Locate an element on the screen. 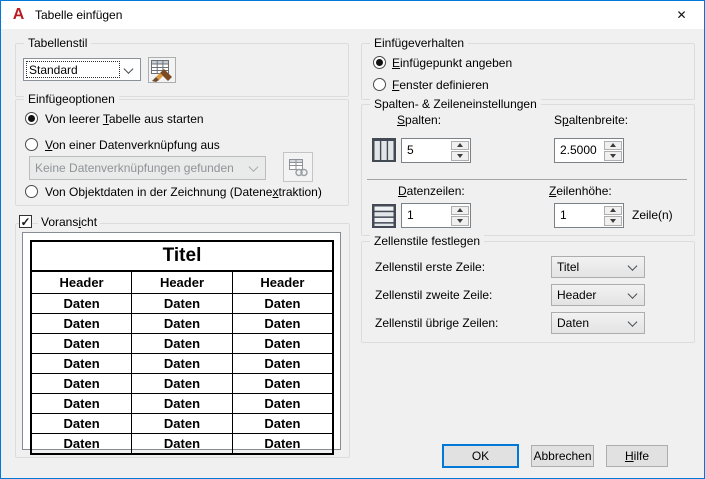 The height and width of the screenshot is (479, 705). second-row-style-label: Zellenstil zweite Zeile: is located at coordinates (434, 295).